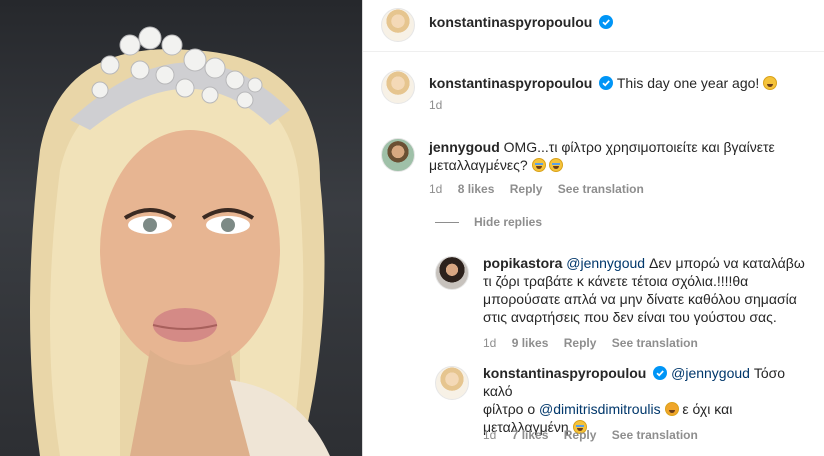 The image size is (824, 456). I want to click on header-username-row: konstantinaspyropoulou, so click(521, 22).